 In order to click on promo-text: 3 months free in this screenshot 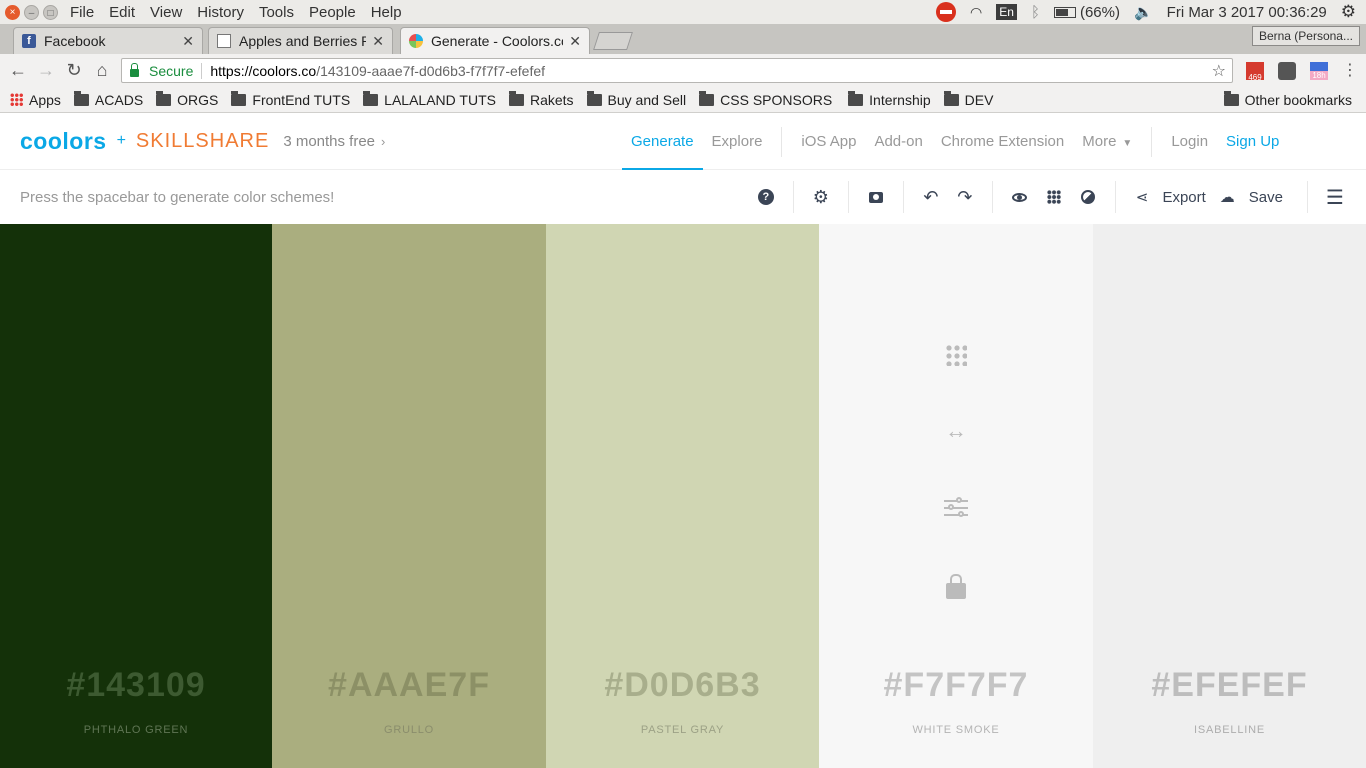, I will do `click(329, 141)`.